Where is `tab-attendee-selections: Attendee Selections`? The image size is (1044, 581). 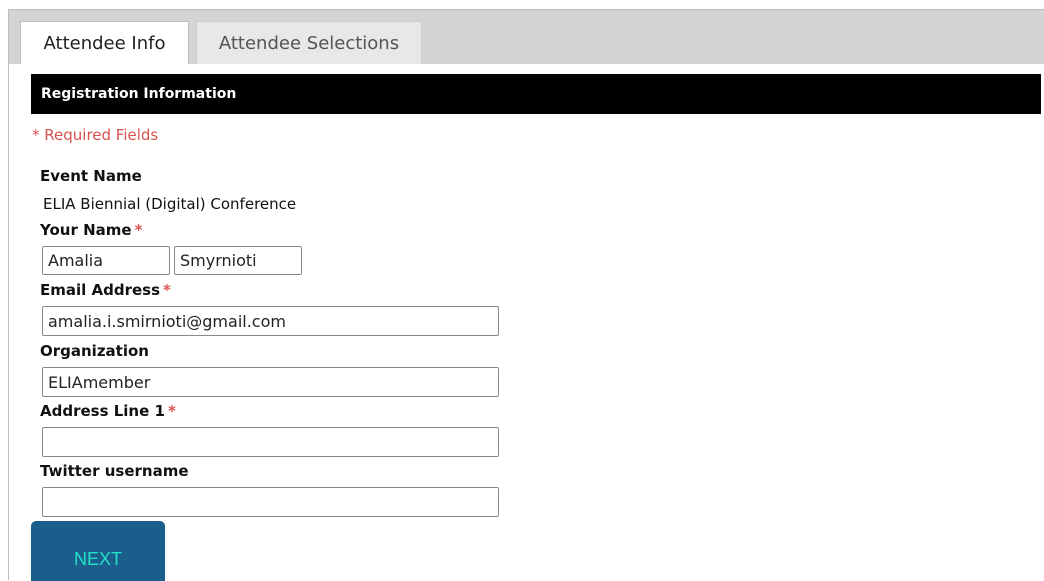
tab-attendee-selections: Attendee Selections is located at coordinates (309, 42).